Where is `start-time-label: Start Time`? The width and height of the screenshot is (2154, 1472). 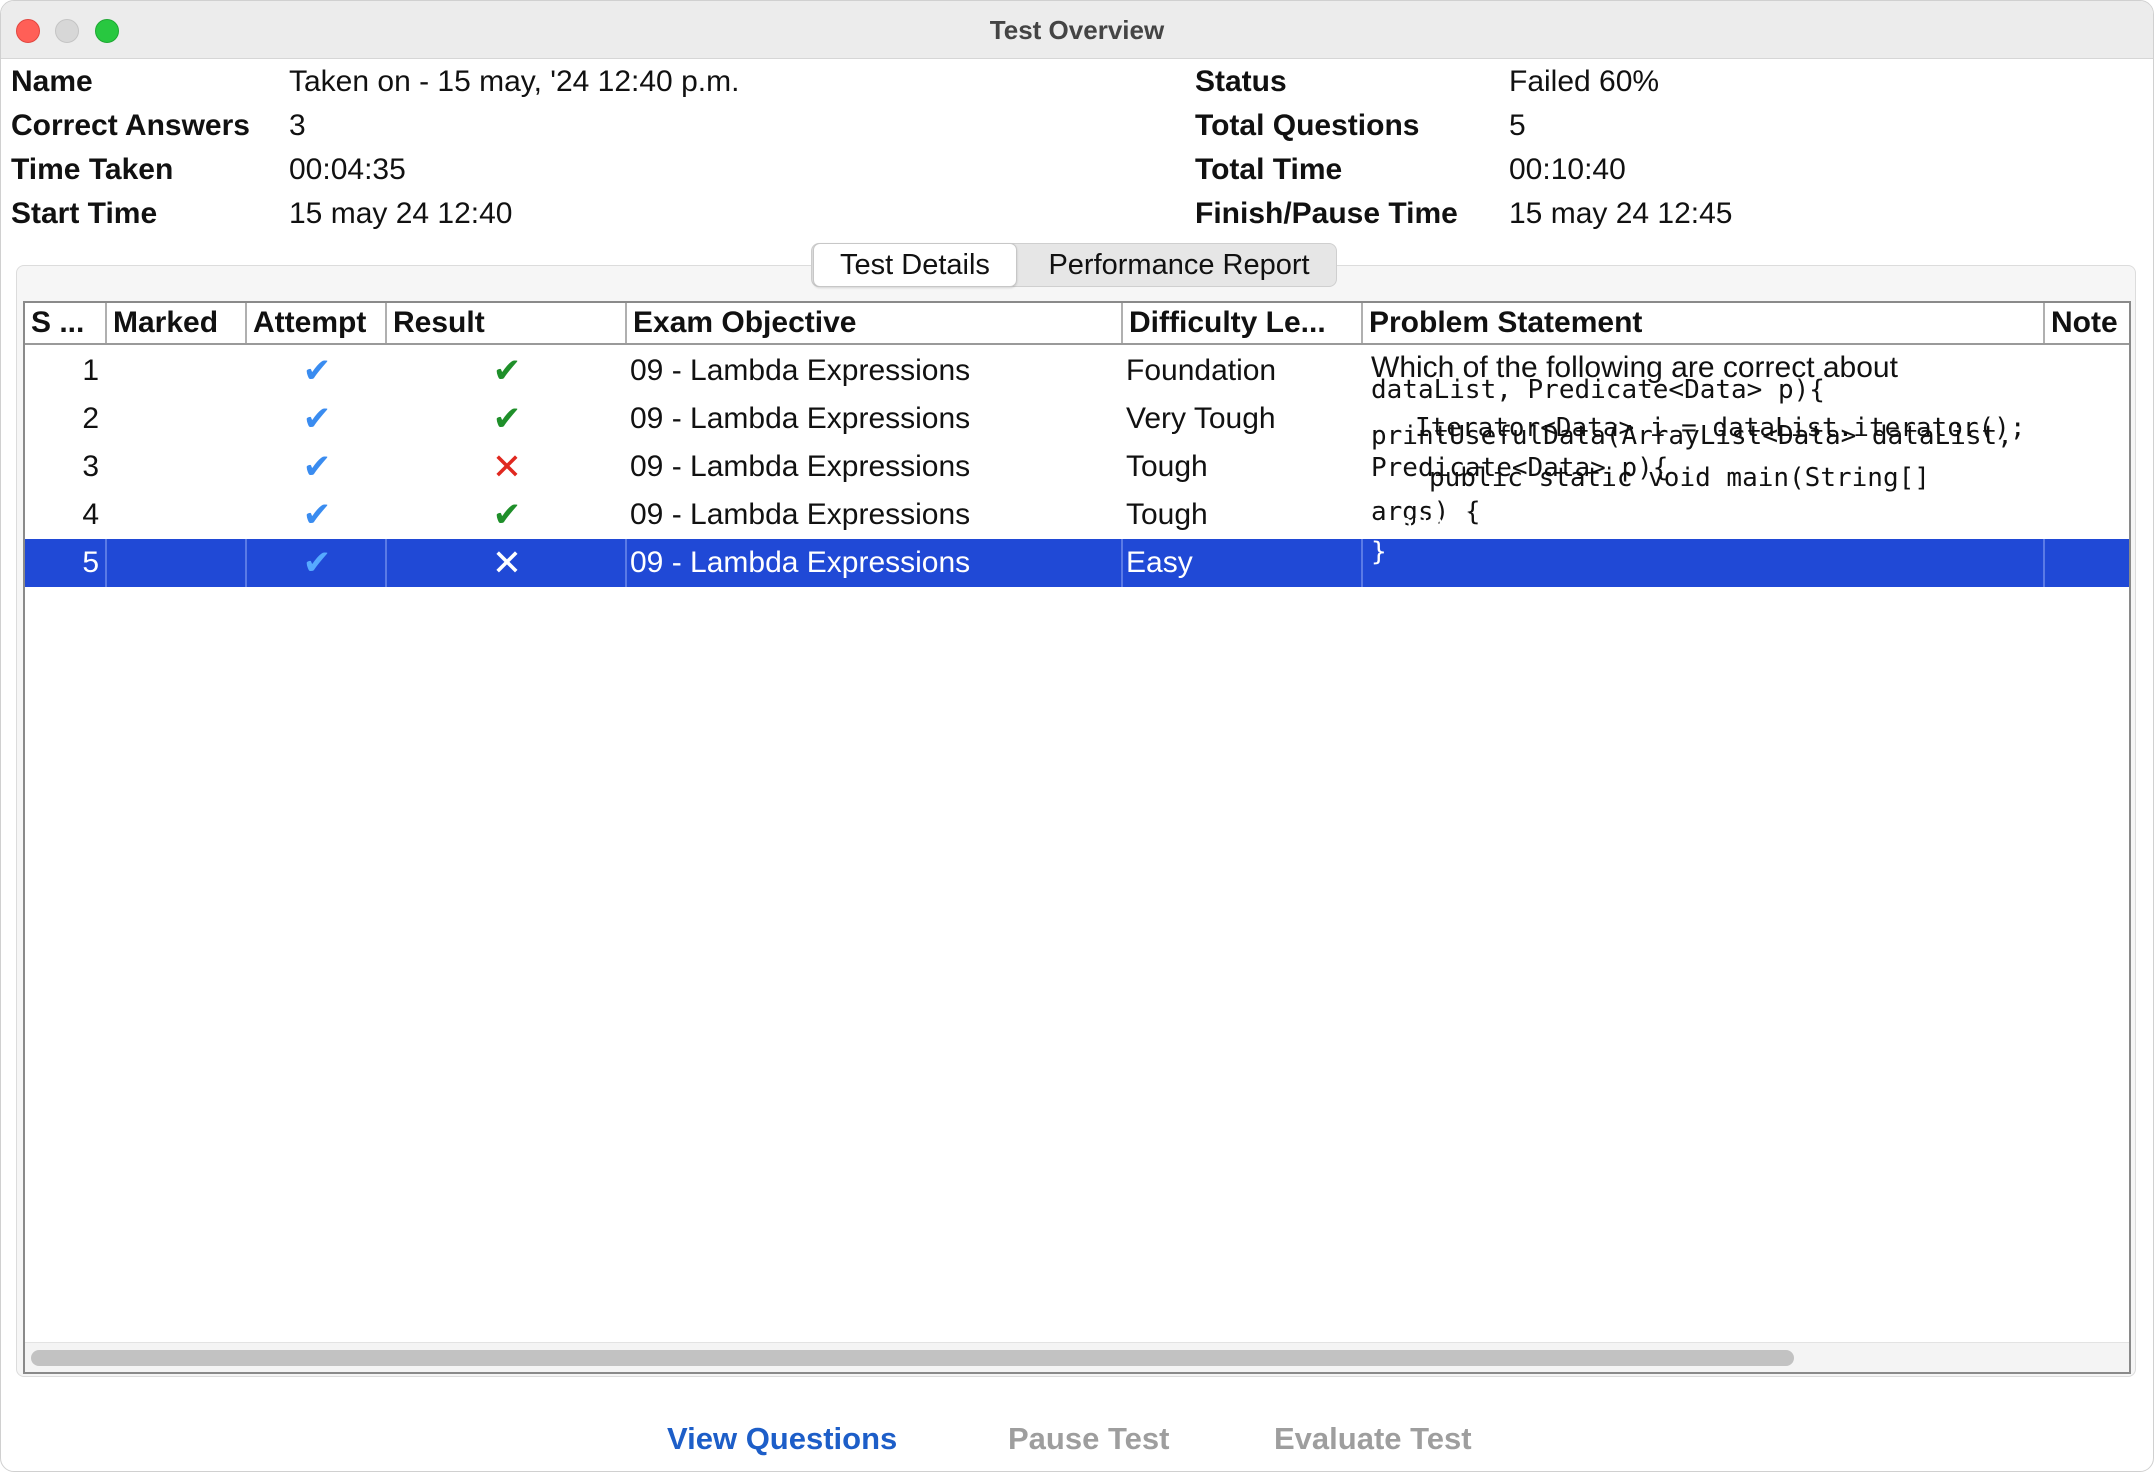
start-time-label: Start Time is located at coordinates (84, 213).